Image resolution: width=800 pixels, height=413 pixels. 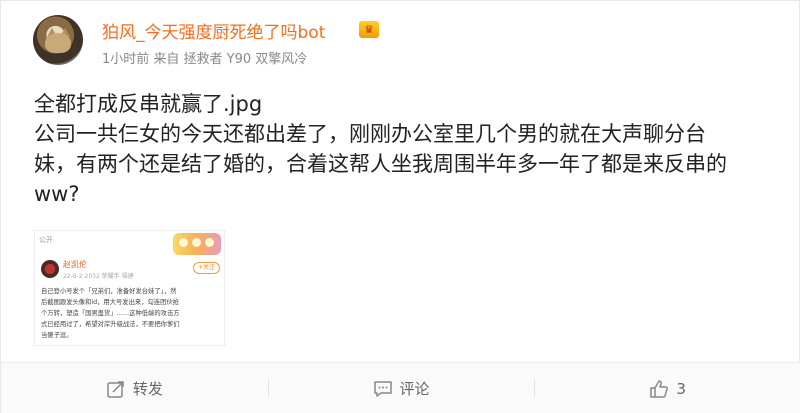 I want to click on image-time: 22-6-2 2032 荣耀手 福建, so click(x=98, y=276).